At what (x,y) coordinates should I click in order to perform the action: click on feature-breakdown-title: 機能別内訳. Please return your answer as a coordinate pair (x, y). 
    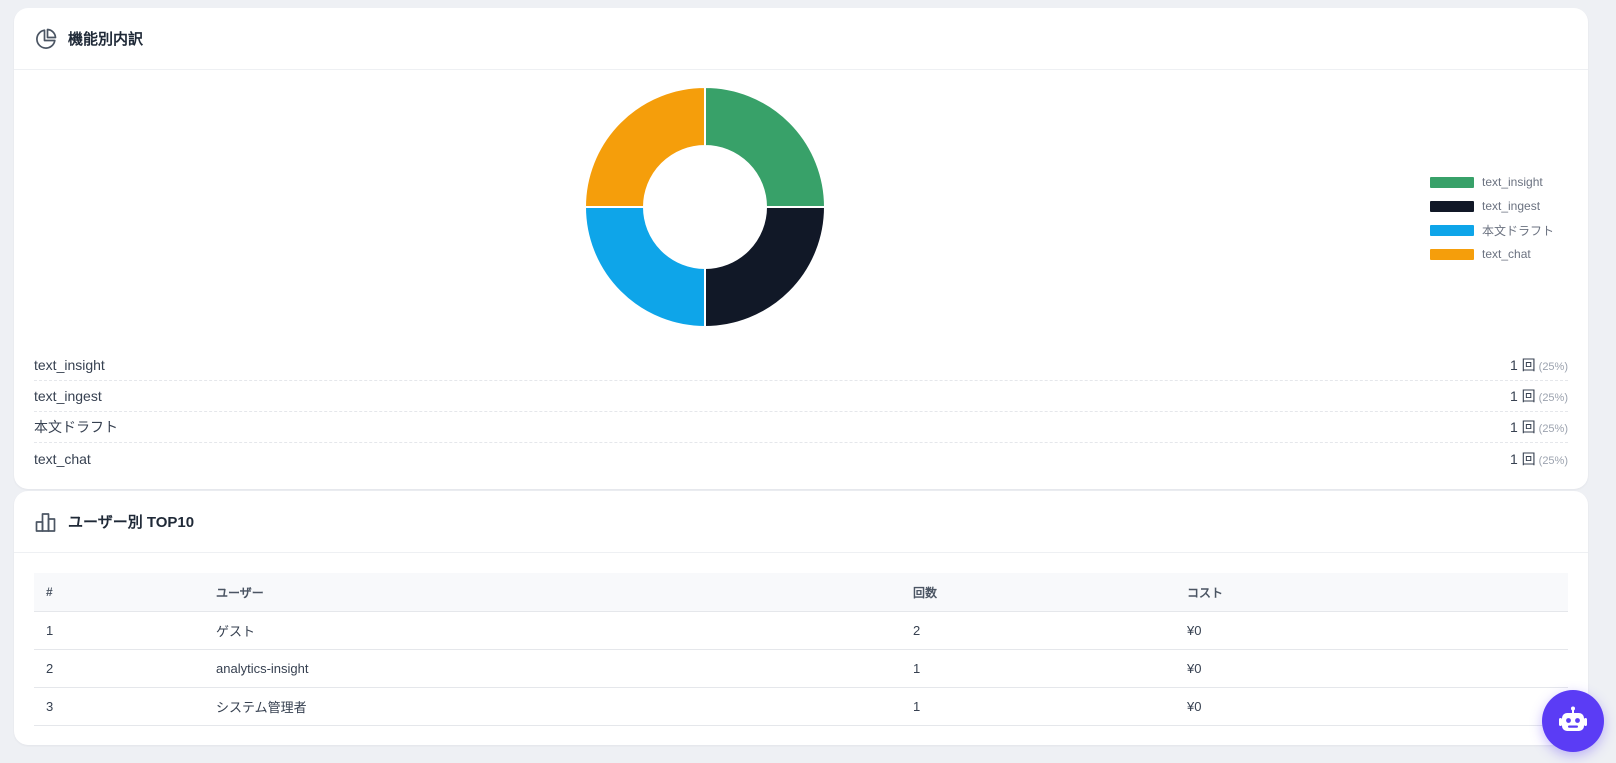
    Looking at the image, I should click on (106, 39).